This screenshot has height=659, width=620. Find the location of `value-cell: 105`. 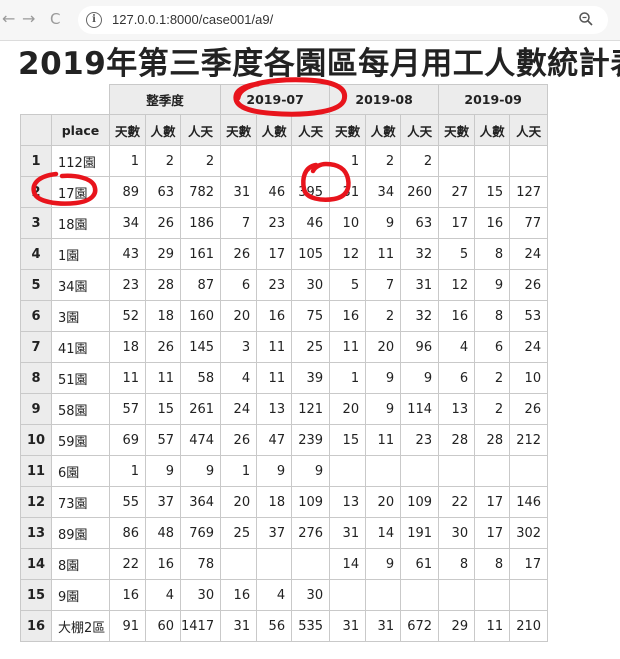

value-cell: 105 is located at coordinates (311, 254).